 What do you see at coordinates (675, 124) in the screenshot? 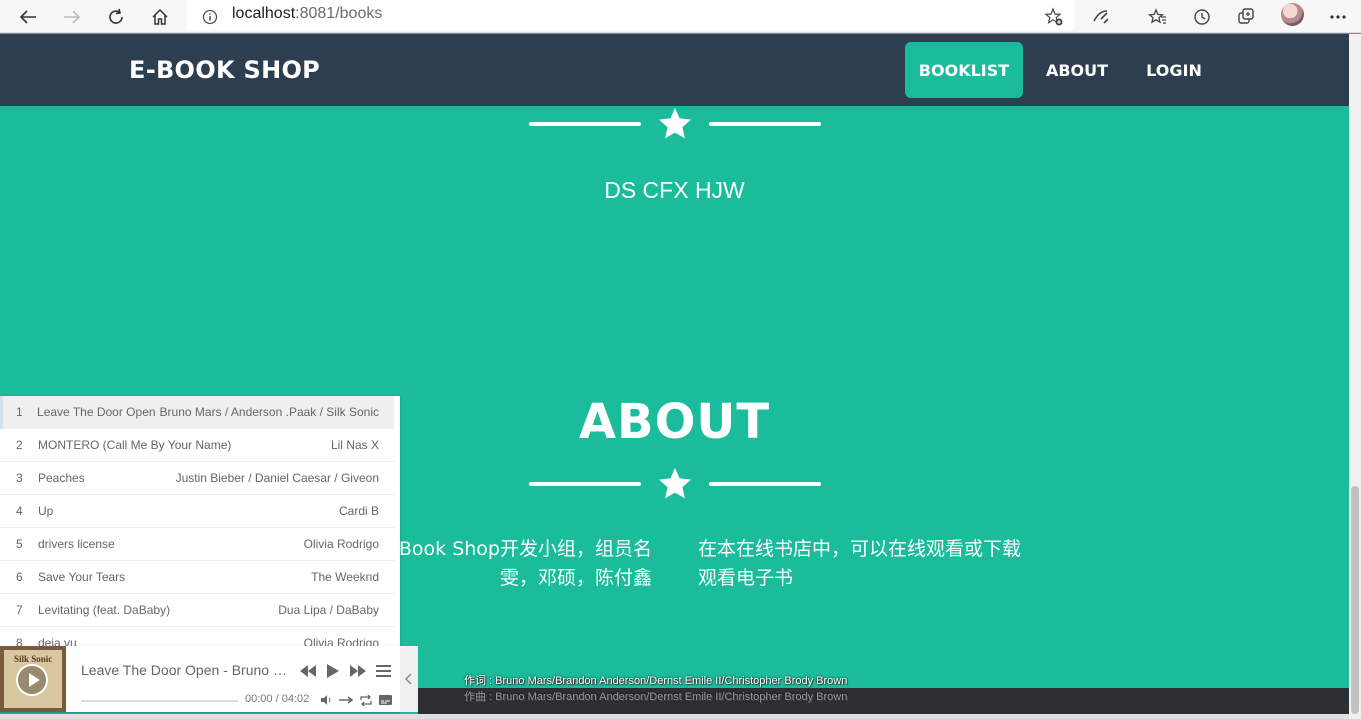
I see `star-icon` at bounding box center [675, 124].